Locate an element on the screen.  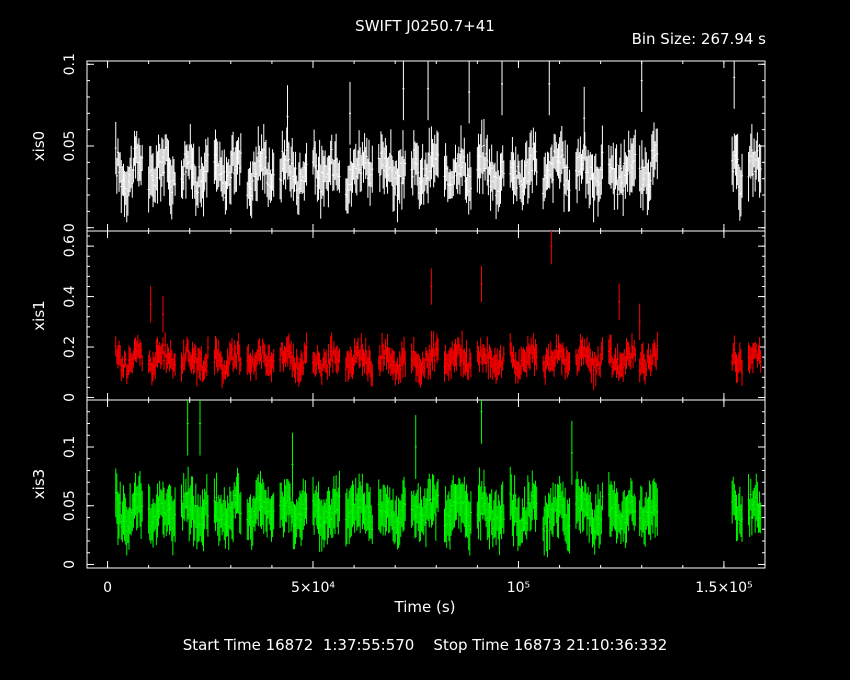
xis0-ytick-label: 0.1 is located at coordinates (70, 64).